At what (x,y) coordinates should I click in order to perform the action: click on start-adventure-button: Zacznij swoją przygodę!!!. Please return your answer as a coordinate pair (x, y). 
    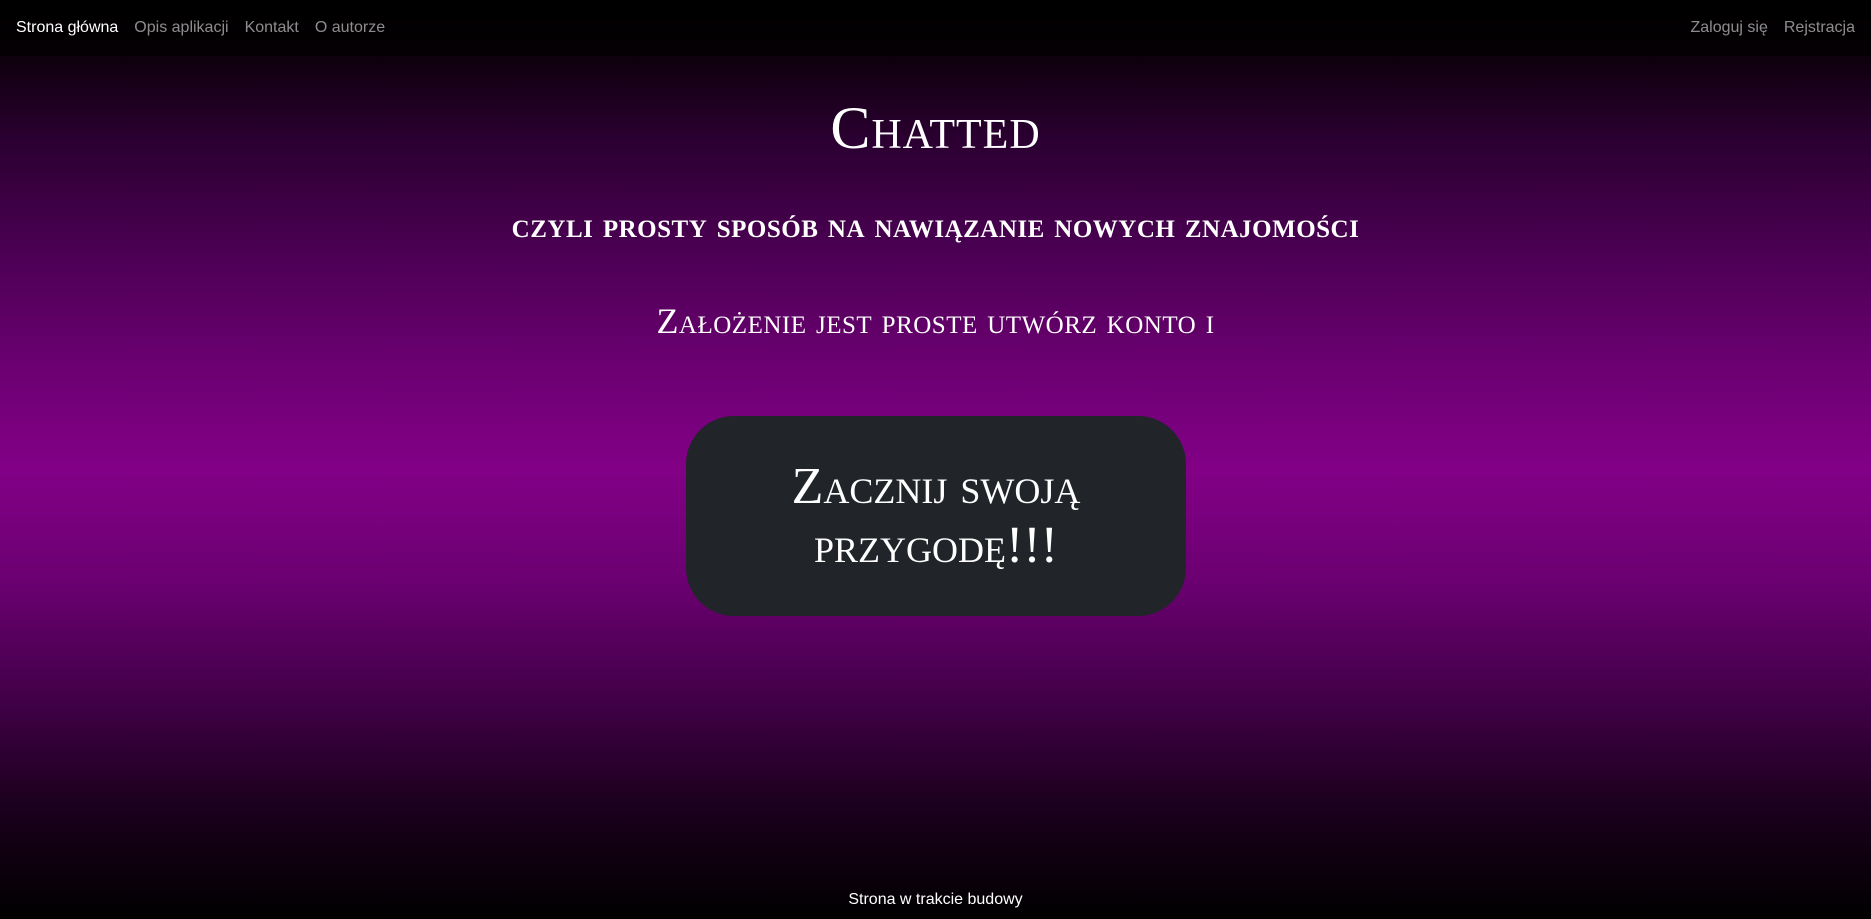
    Looking at the image, I should click on (936, 516).